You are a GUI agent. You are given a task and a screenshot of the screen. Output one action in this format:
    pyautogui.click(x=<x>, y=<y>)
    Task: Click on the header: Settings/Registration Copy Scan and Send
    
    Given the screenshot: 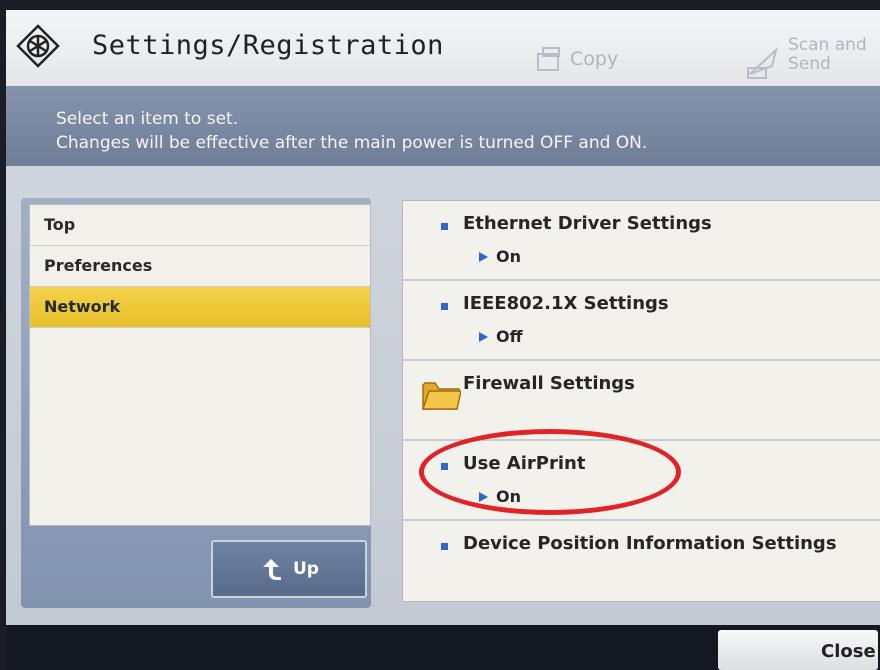 What is the action you would take?
    pyautogui.click(x=443, y=48)
    